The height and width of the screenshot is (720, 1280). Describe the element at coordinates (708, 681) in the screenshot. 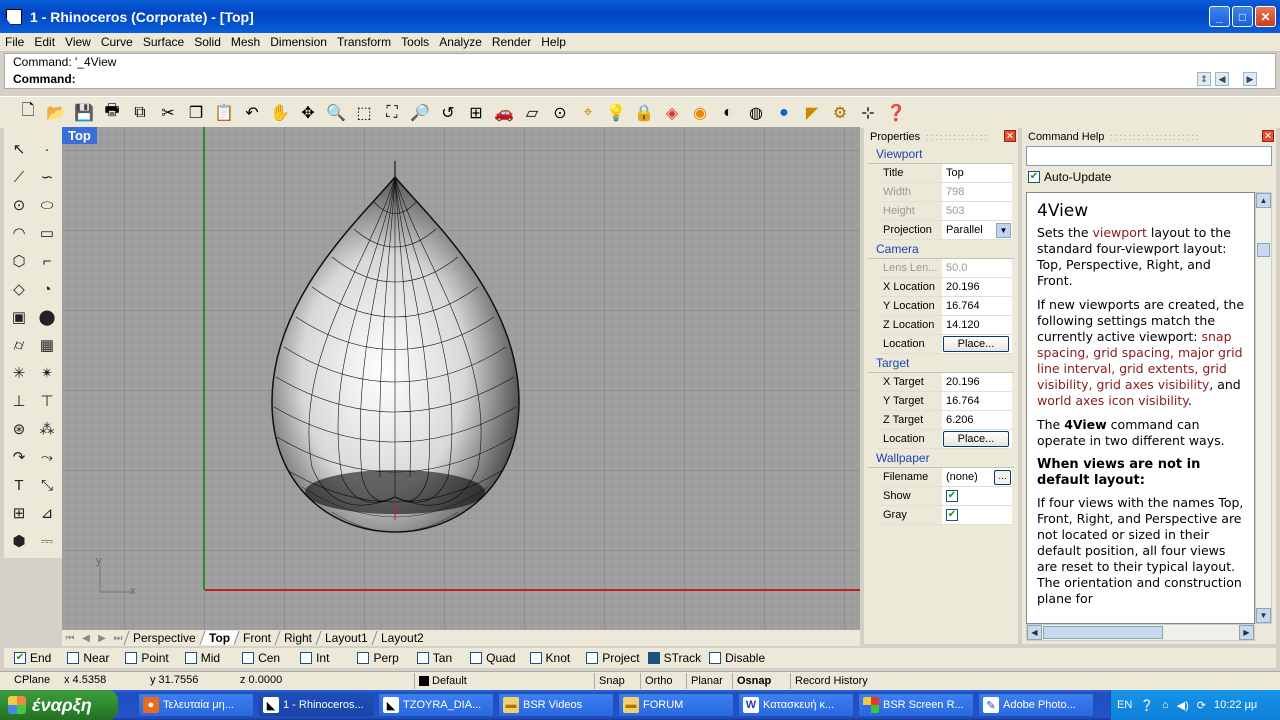

I see `planar-toggle: Planar` at that location.